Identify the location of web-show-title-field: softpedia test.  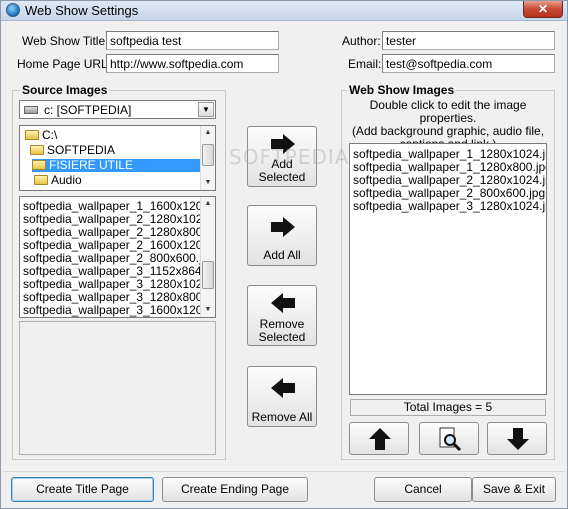
(192, 40).